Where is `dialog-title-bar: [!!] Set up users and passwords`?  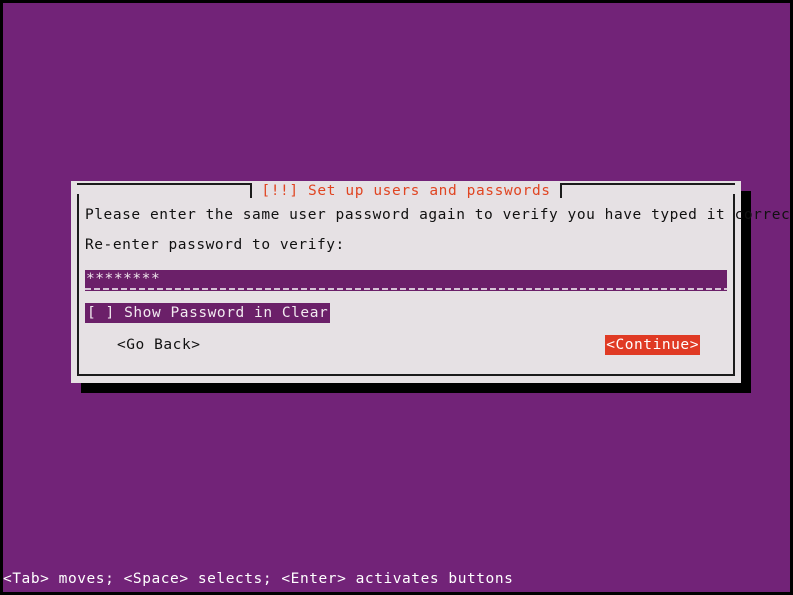 dialog-title-bar: [!!] Set up users and passwords is located at coordinates (406, 191).